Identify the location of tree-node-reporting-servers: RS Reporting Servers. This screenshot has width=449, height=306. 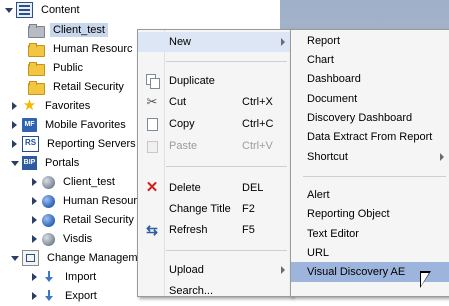
(74, 144).